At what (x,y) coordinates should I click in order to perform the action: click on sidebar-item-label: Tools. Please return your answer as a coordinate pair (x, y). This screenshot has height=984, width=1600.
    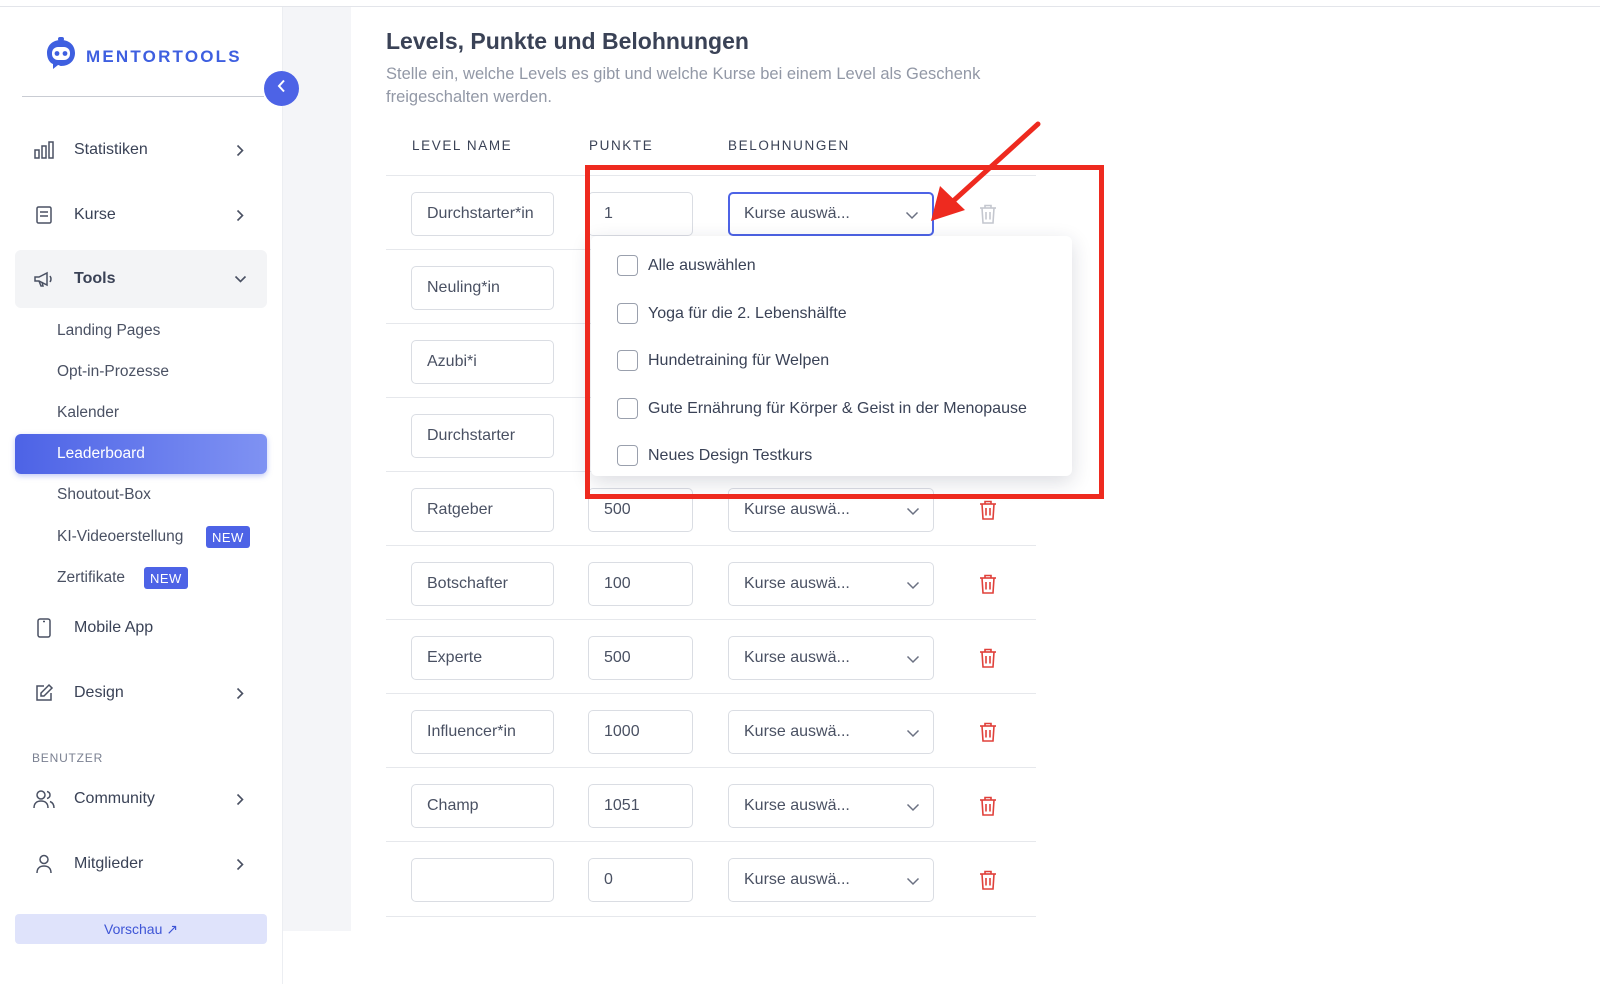
    Looking at the image, I should click on (95, 278).